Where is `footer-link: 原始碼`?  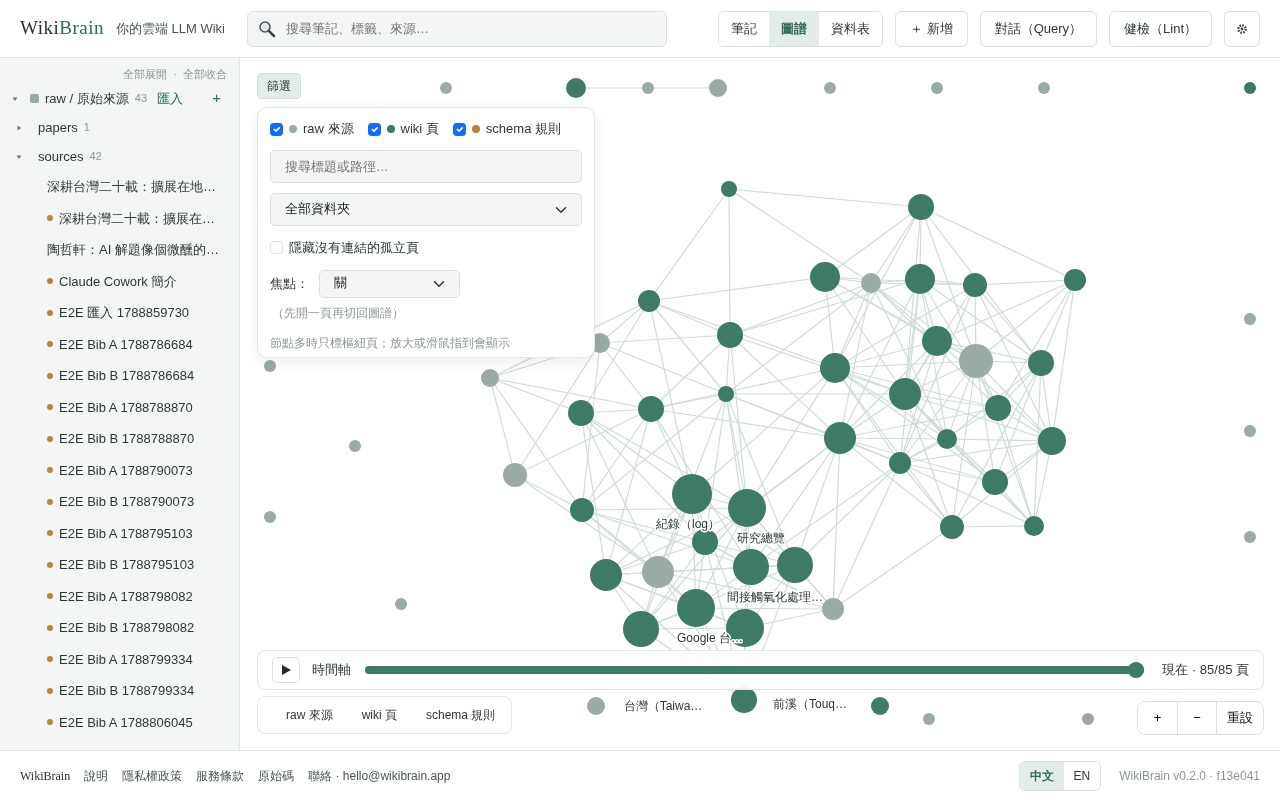 footer-link: 原始碼 is located at coordinates (276, 775).